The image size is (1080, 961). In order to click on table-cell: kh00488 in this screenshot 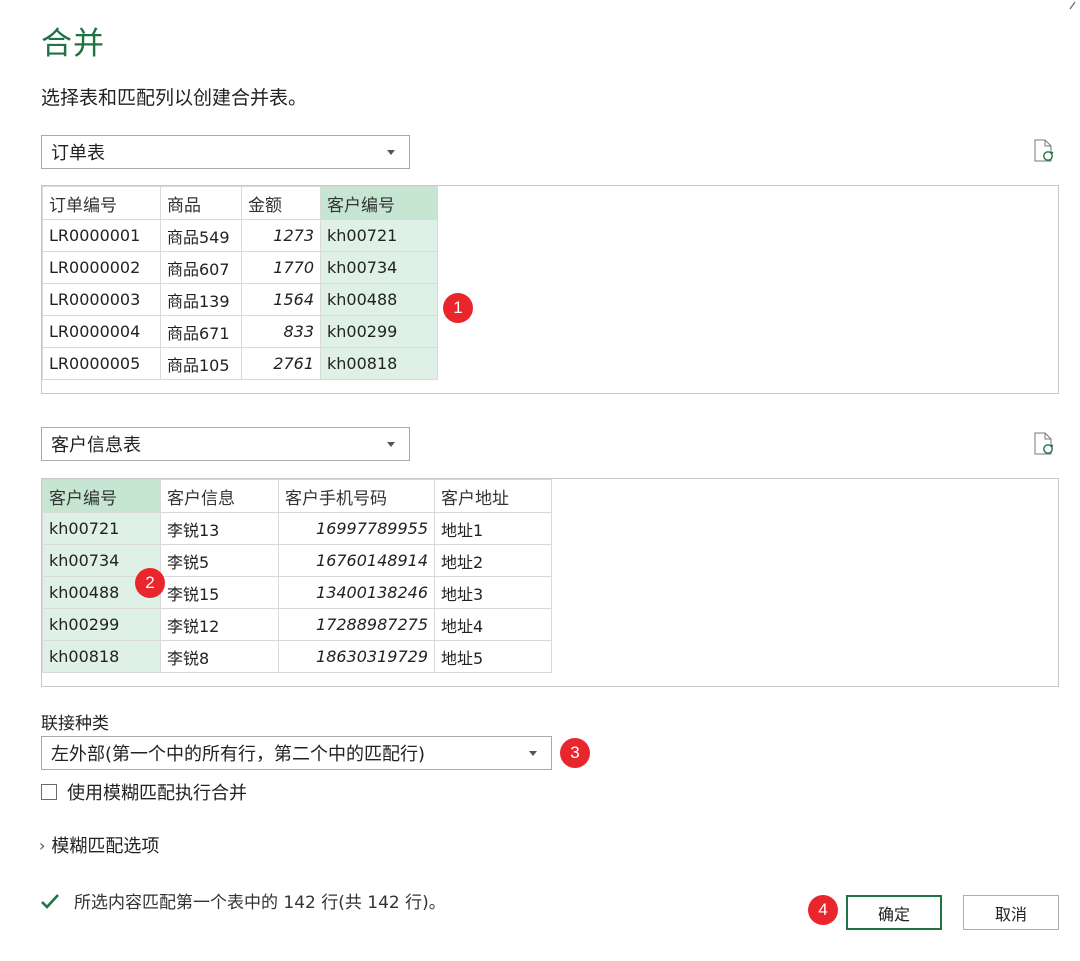, I will do `click(379, 299)`.